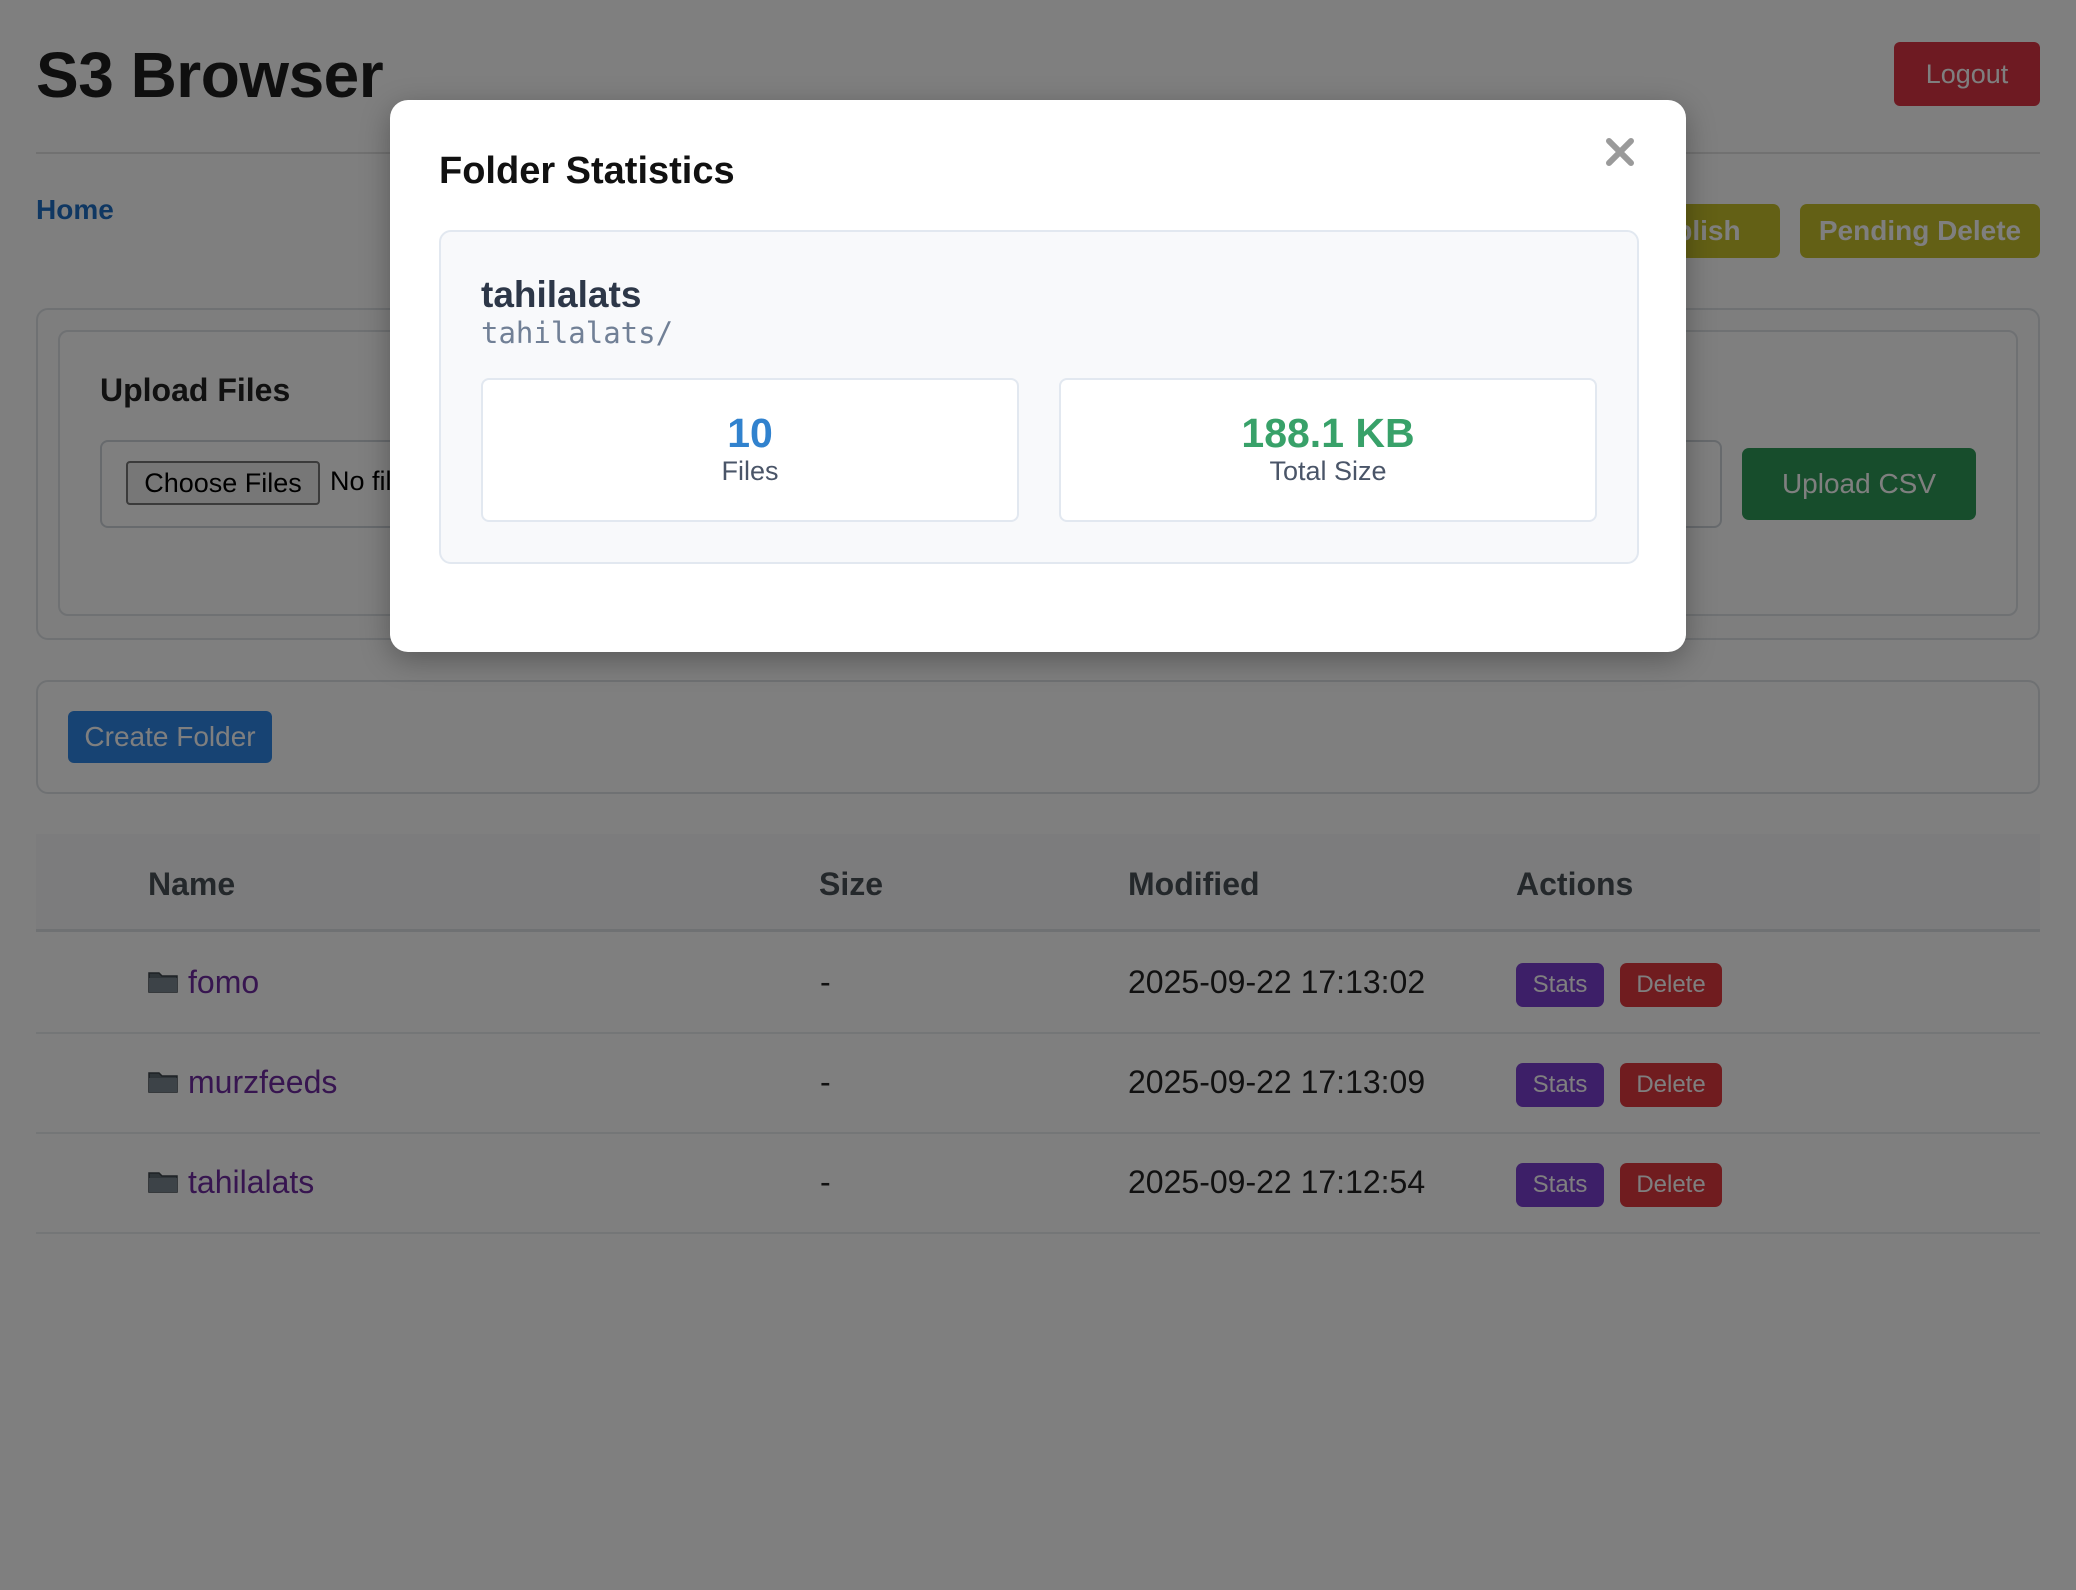  Describe the element at coordinates (1328, 433) in the screenshot. I see `total-size-value: 188.1 KB` at that location.